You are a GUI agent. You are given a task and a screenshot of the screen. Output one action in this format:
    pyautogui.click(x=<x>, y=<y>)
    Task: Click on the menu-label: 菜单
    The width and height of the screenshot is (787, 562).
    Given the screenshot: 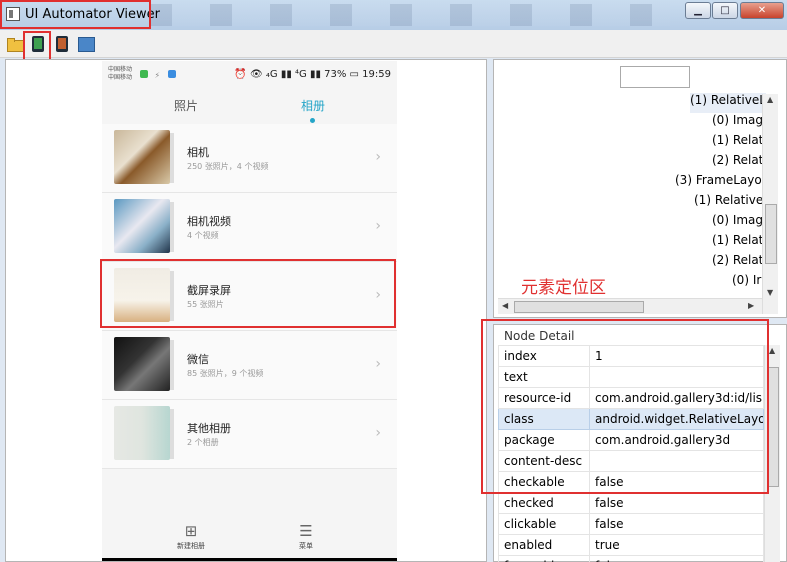 What is the action you would take?
    pyautogui.click(x=306, y=546)
    